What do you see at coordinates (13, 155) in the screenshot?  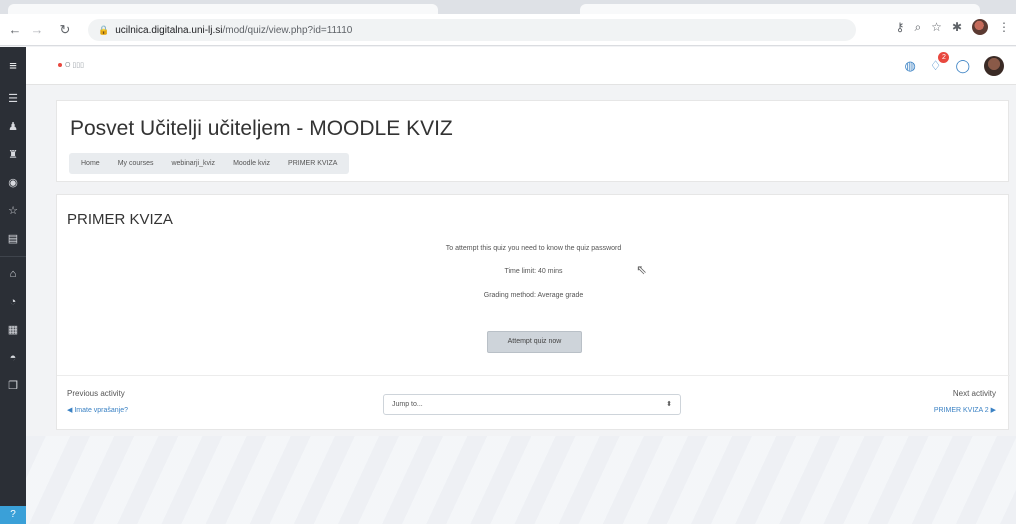 I see `badges-icon: ♜` at bounding box center [13, 155].